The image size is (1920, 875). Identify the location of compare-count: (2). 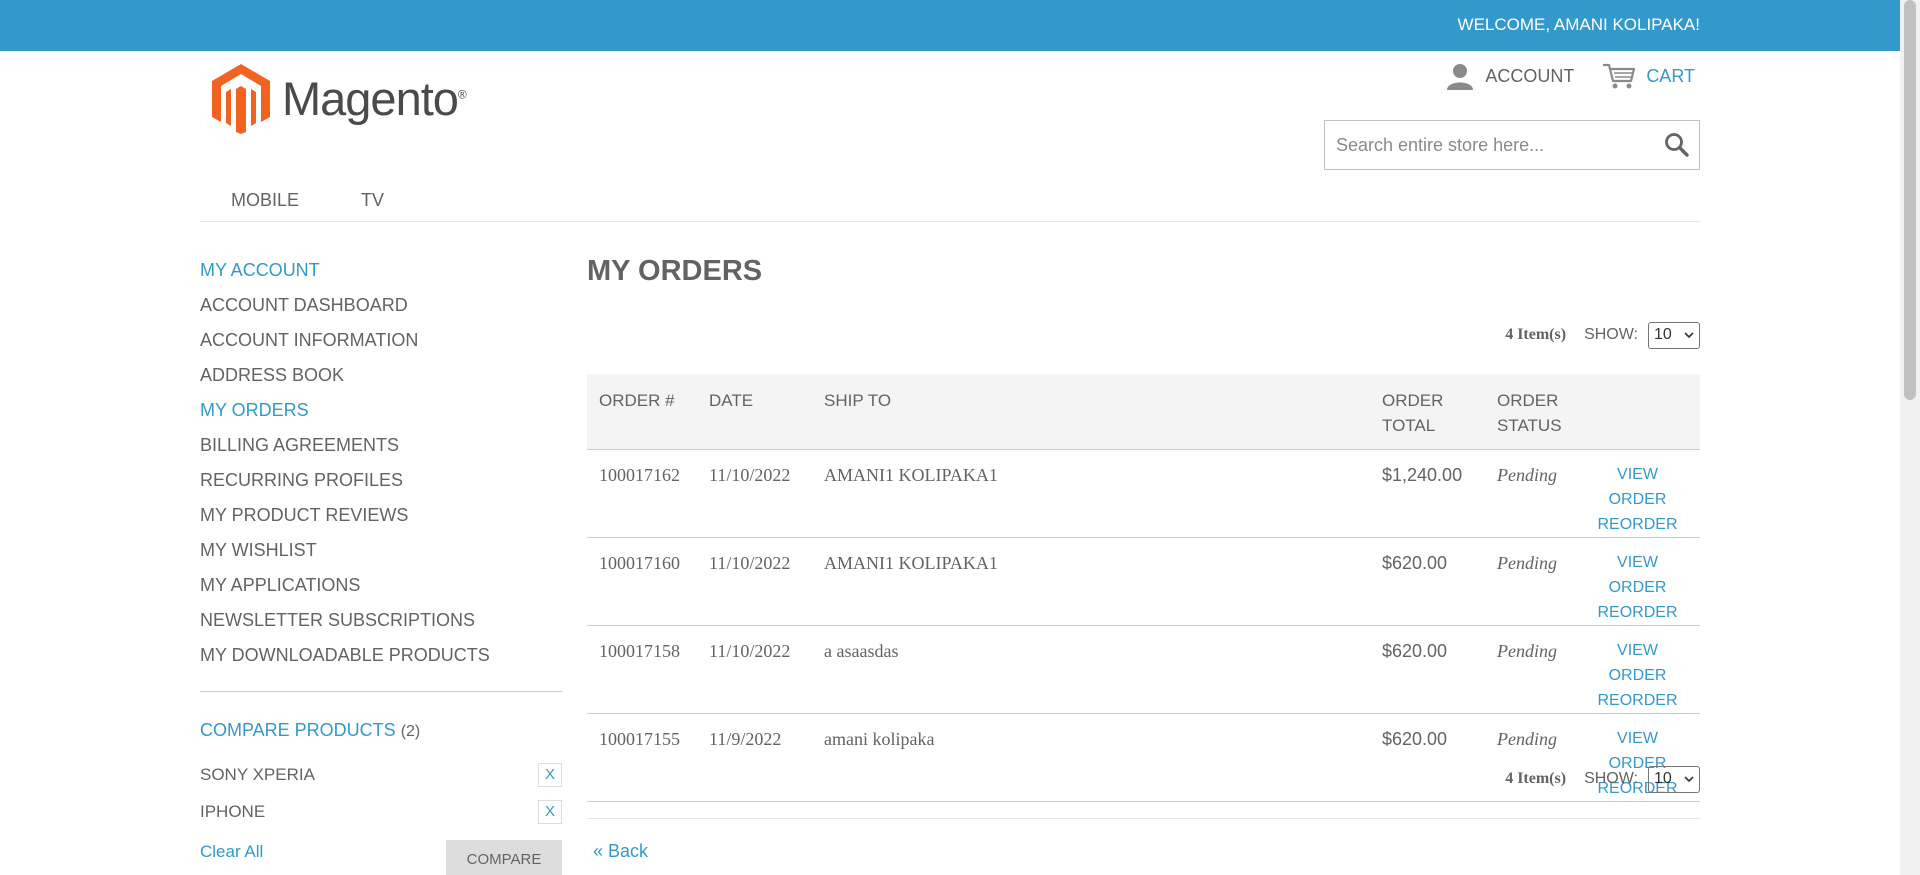
(410, 731).